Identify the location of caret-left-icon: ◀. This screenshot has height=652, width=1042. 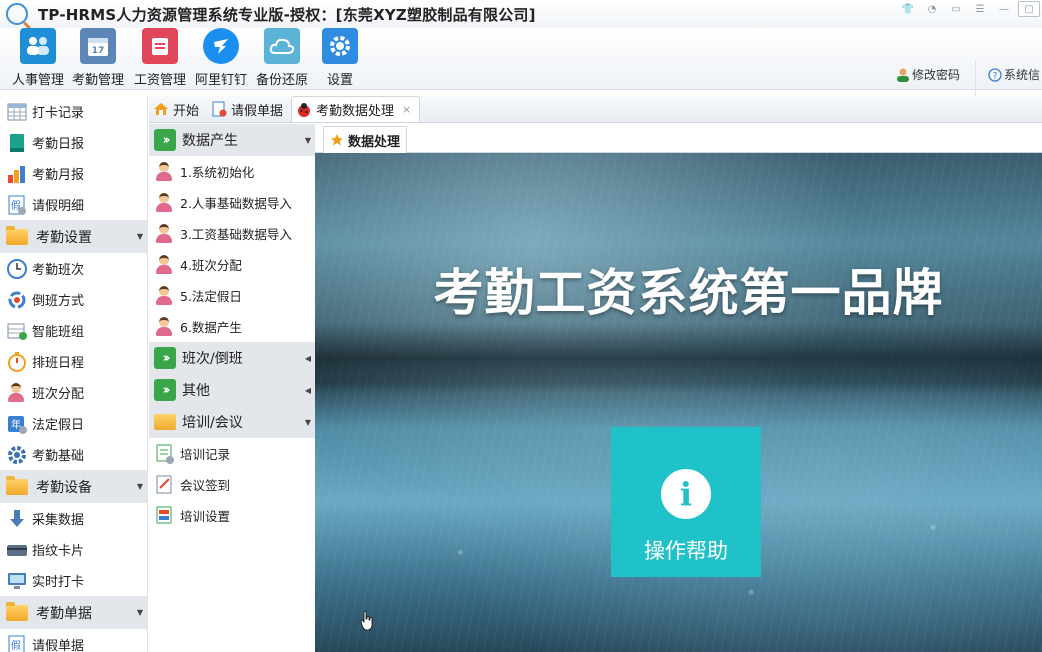
(307, 390).